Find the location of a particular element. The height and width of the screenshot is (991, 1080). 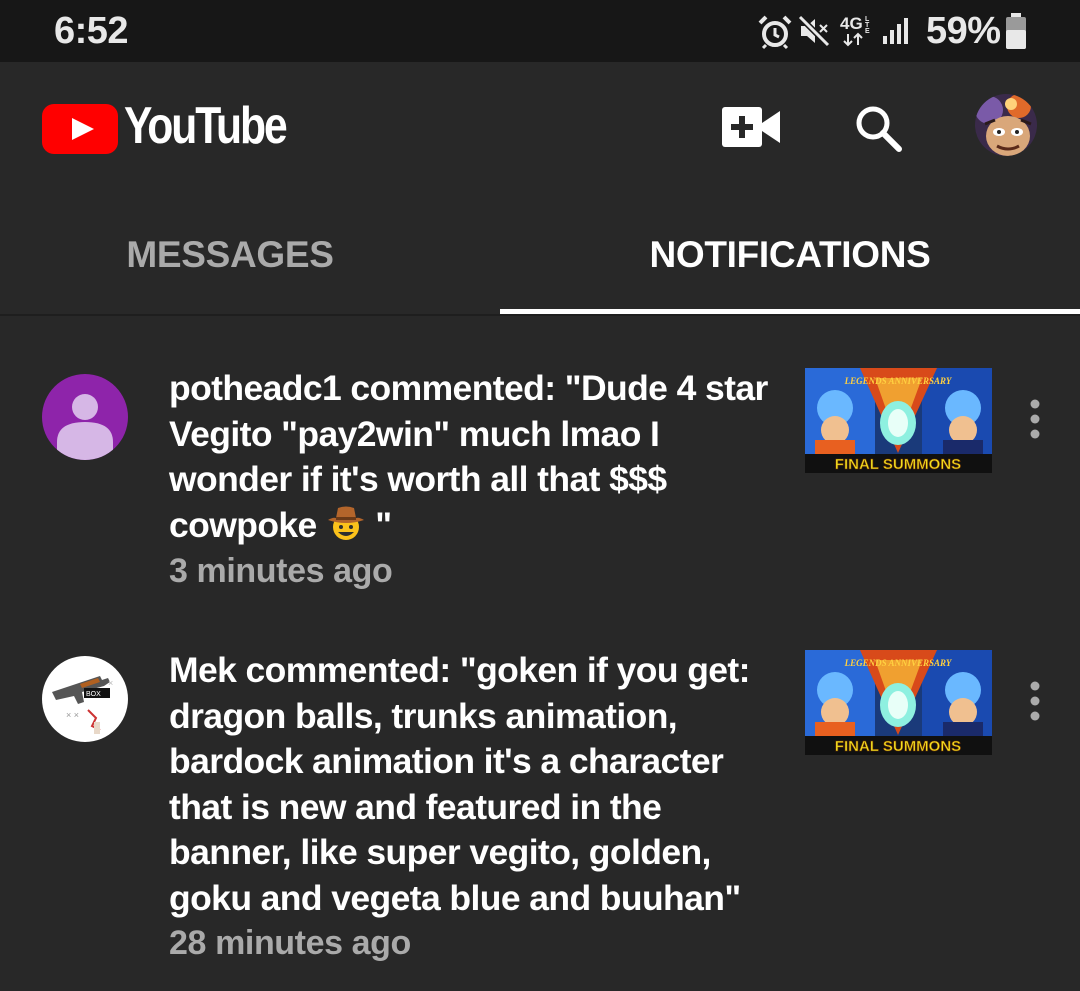

notification-time: 28 minutes ago is located at coordinates (290, 943).